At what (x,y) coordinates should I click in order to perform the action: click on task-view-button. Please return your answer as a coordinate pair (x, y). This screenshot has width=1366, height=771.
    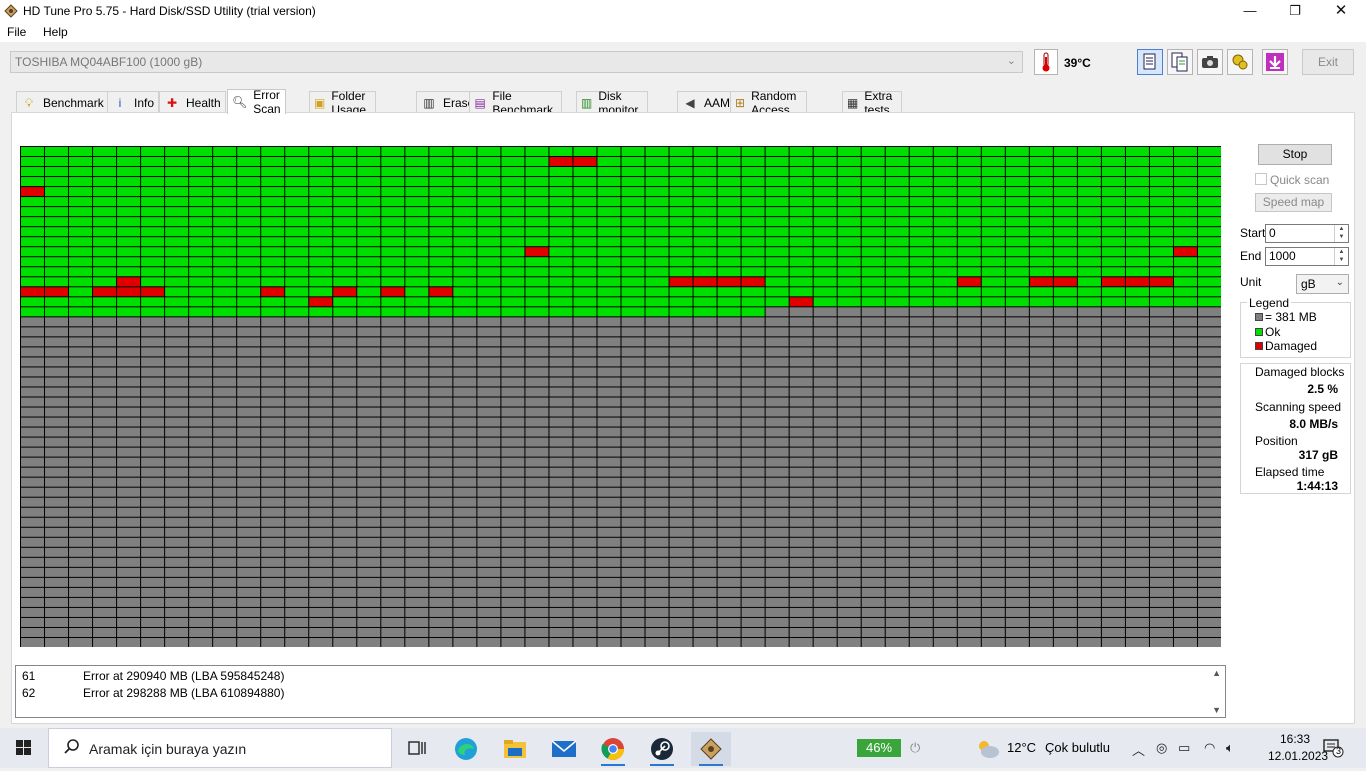
    Looking at the image, I should click on (417, 749).